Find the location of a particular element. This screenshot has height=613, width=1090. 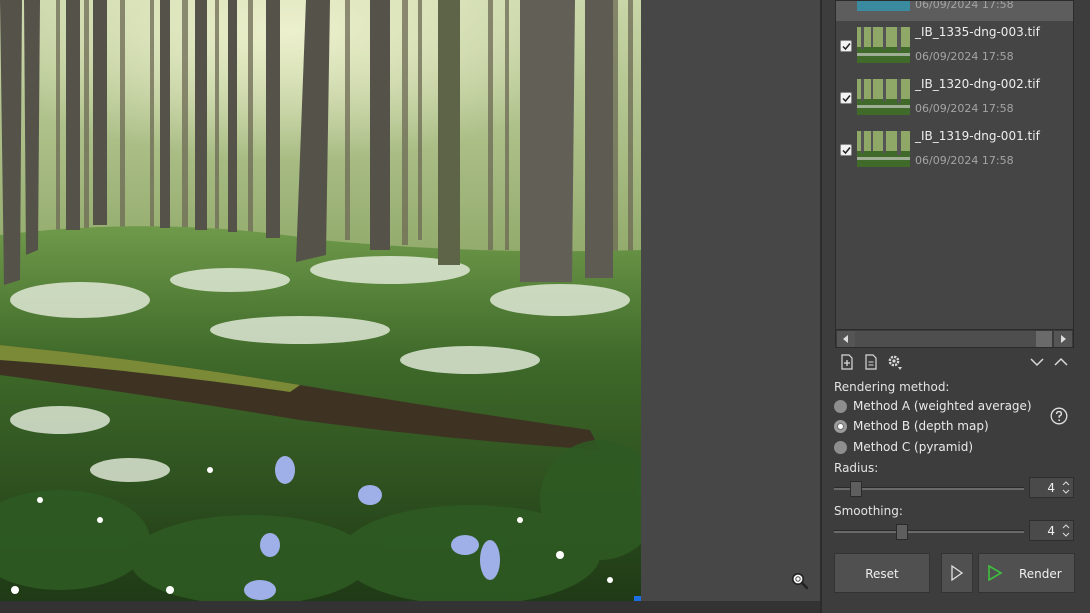

file-icon is located at coordinates (871, 362).